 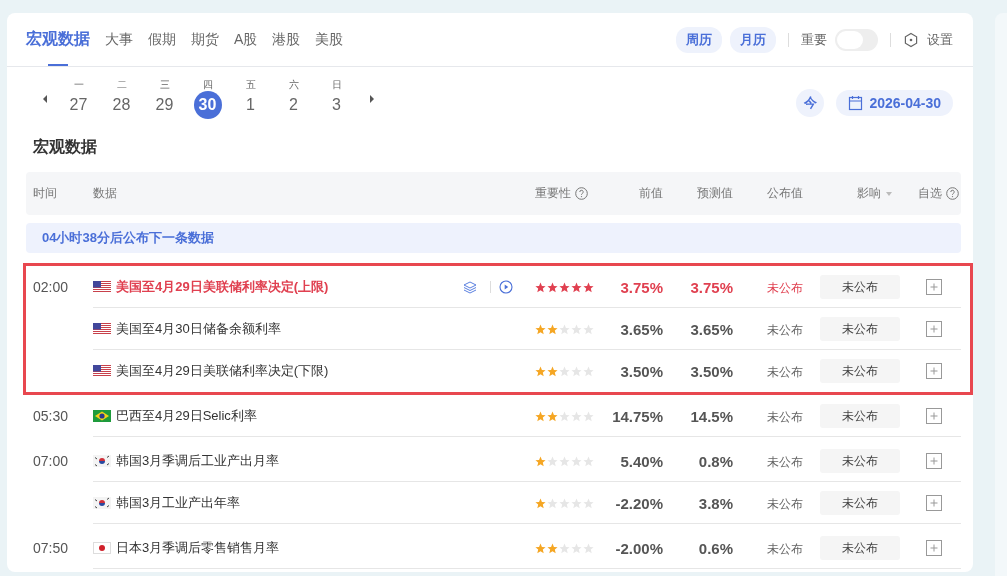 I want to click on column-header: 前值, so click(x=651, y=193).